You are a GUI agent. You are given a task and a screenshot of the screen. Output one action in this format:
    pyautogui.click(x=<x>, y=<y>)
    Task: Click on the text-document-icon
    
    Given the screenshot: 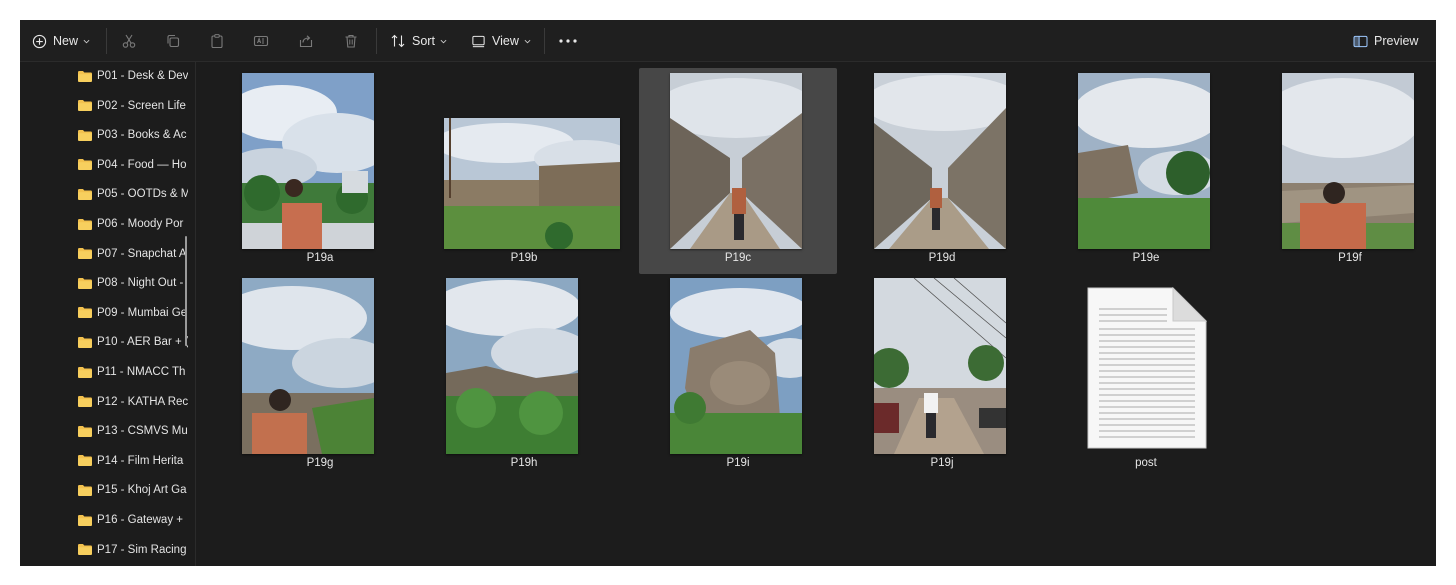 What is the action you would take?
    pyautogui.click(x=1147, y=367)
    